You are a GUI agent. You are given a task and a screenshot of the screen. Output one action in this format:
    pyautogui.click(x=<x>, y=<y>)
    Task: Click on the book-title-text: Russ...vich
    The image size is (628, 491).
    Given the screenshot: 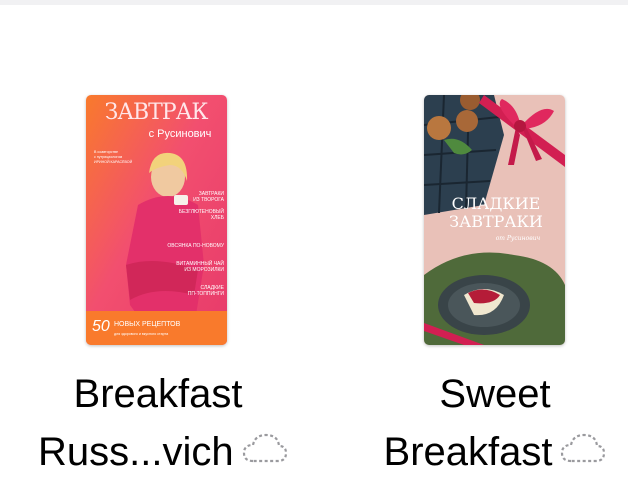 What is the action you would take?
    pyautogui.click(x=136, y=452)
    